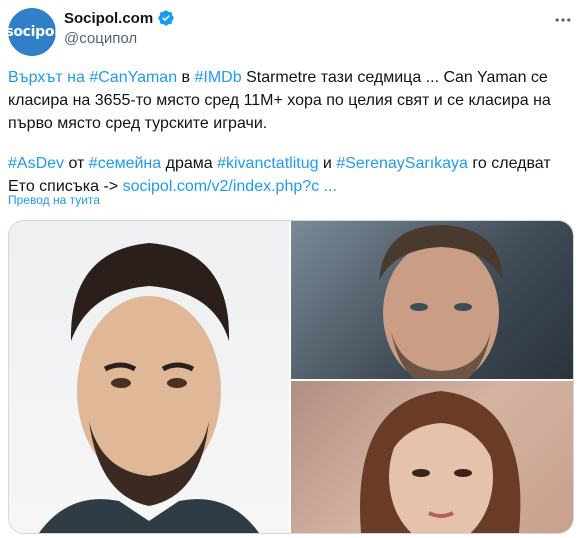 The height and width of the screenshot is (538, 585). What do you see at coordinates (166, 18) in the screenshot?
I see `verified-badge-icon` at bounding box center [166, 18].